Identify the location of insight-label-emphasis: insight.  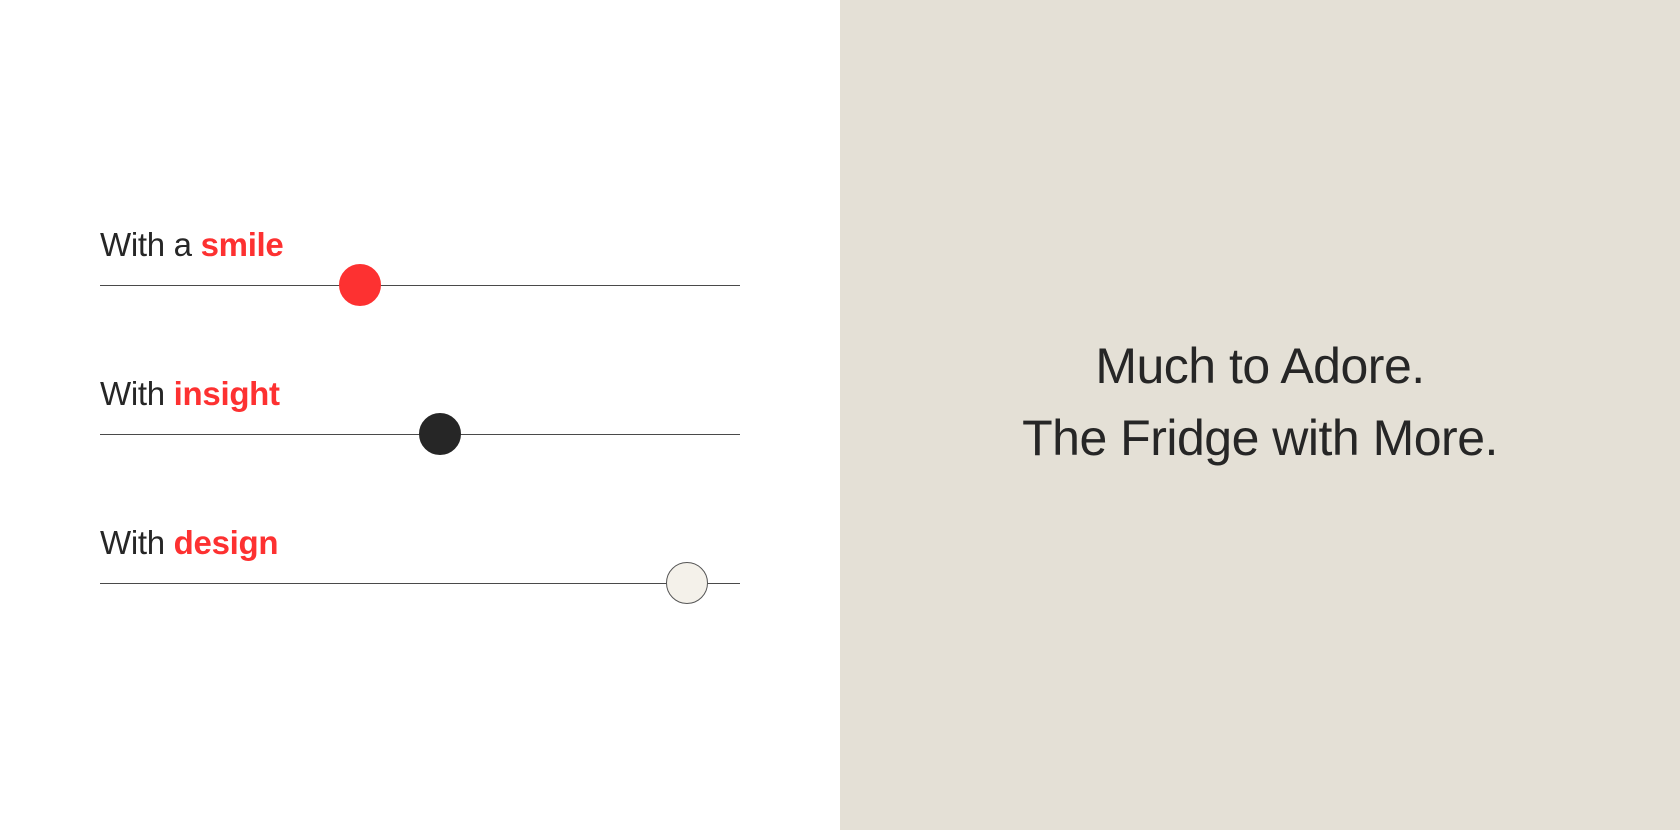
(226, 393).